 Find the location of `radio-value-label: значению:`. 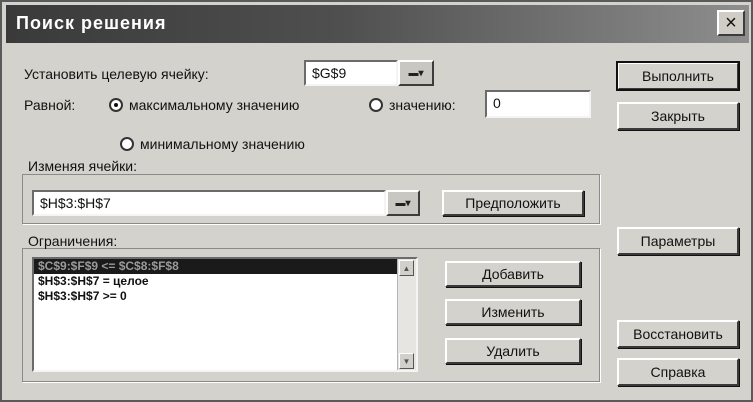

radio-value-label: значению: is located at coordinates (422, 105).